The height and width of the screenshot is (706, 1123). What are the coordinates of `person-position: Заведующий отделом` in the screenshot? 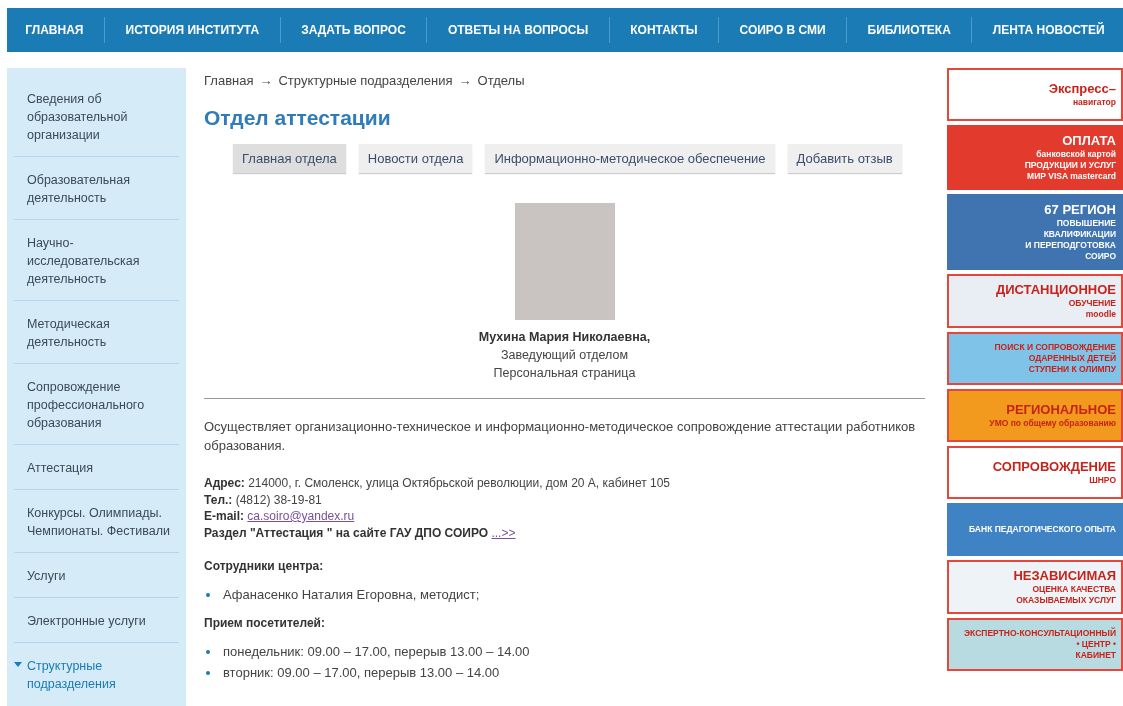 It's located at (564, 355).